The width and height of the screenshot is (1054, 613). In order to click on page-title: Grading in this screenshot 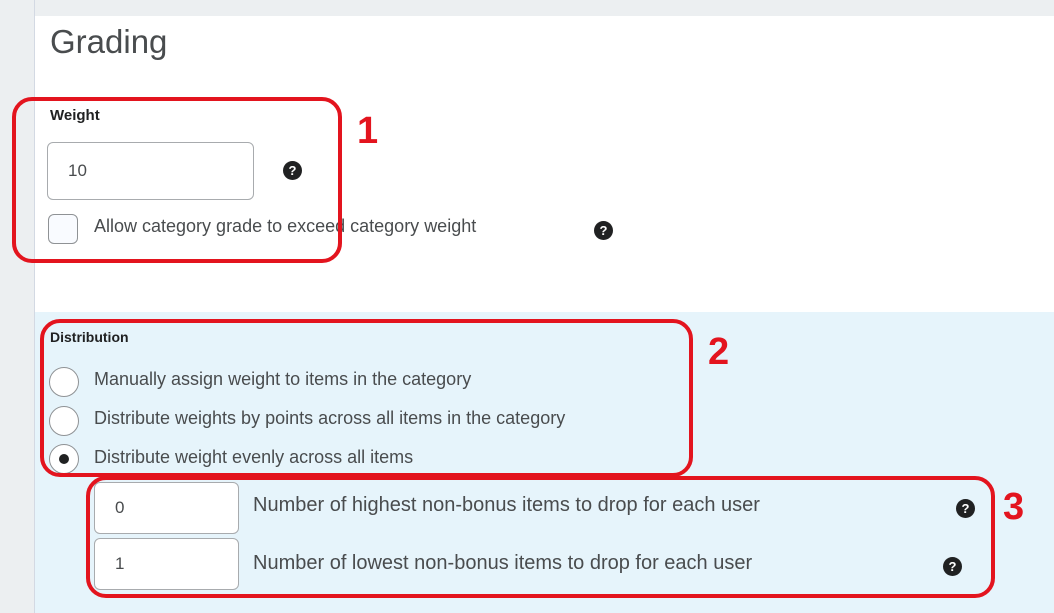, I will do `click(109, 41)`.